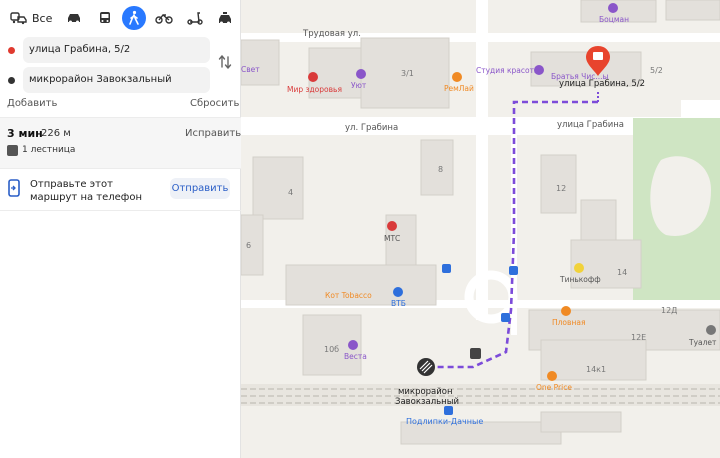  Describe the element at coordinates (392, 238) in the screenshot. I see `svg-text: МТС` at that location.